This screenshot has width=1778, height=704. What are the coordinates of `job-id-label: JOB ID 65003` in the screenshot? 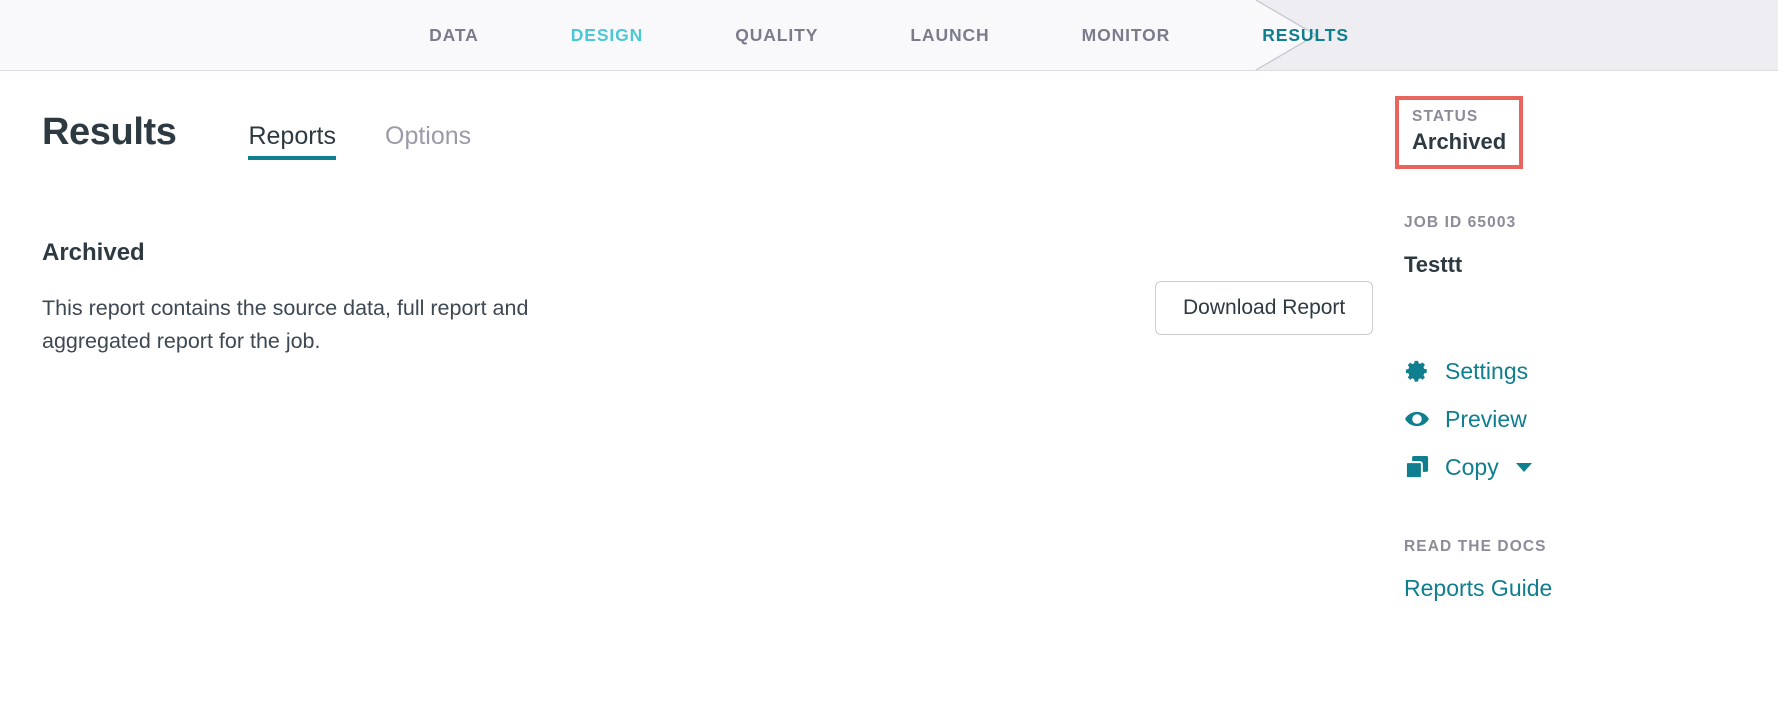 It's located at (1460, 222).